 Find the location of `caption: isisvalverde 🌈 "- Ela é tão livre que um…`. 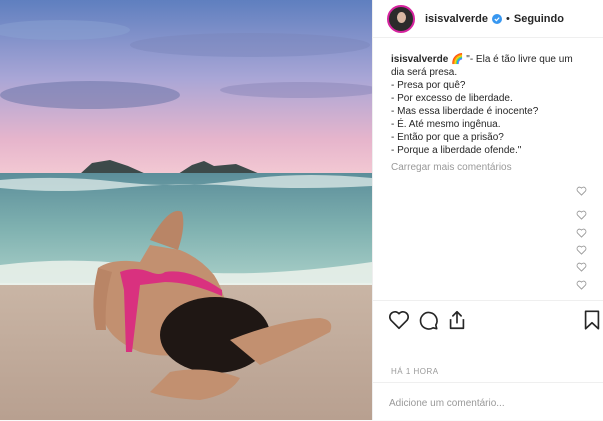

caption: isisvalverde 🌈 "- Ela é tão livre que um… is located at coordinates (493, 105).